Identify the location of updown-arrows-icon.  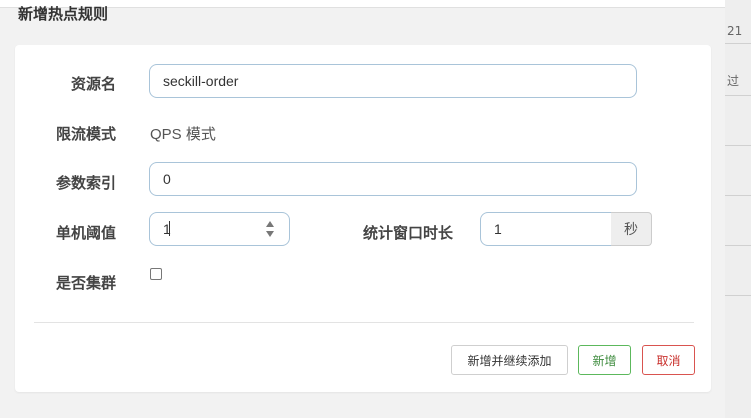
(270, 229).